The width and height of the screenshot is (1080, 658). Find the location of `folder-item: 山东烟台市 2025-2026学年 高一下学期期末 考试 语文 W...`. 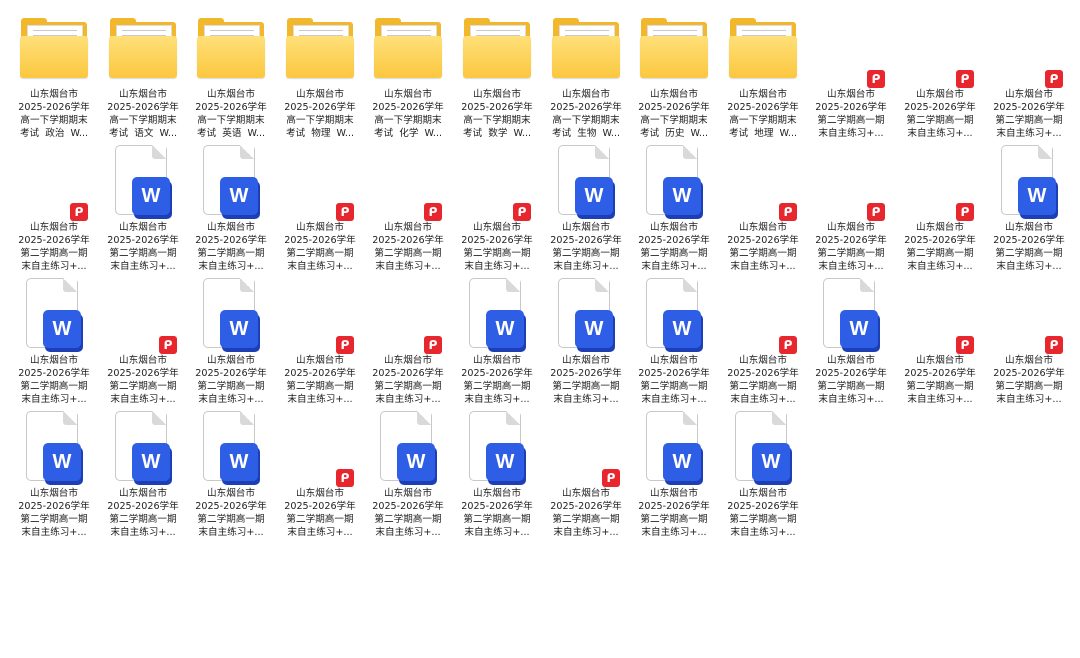

folder-item: 山东烟台市 2025-2026学年 高一下学期期末 考试 语文 W... is located at coordinates (143, 73).